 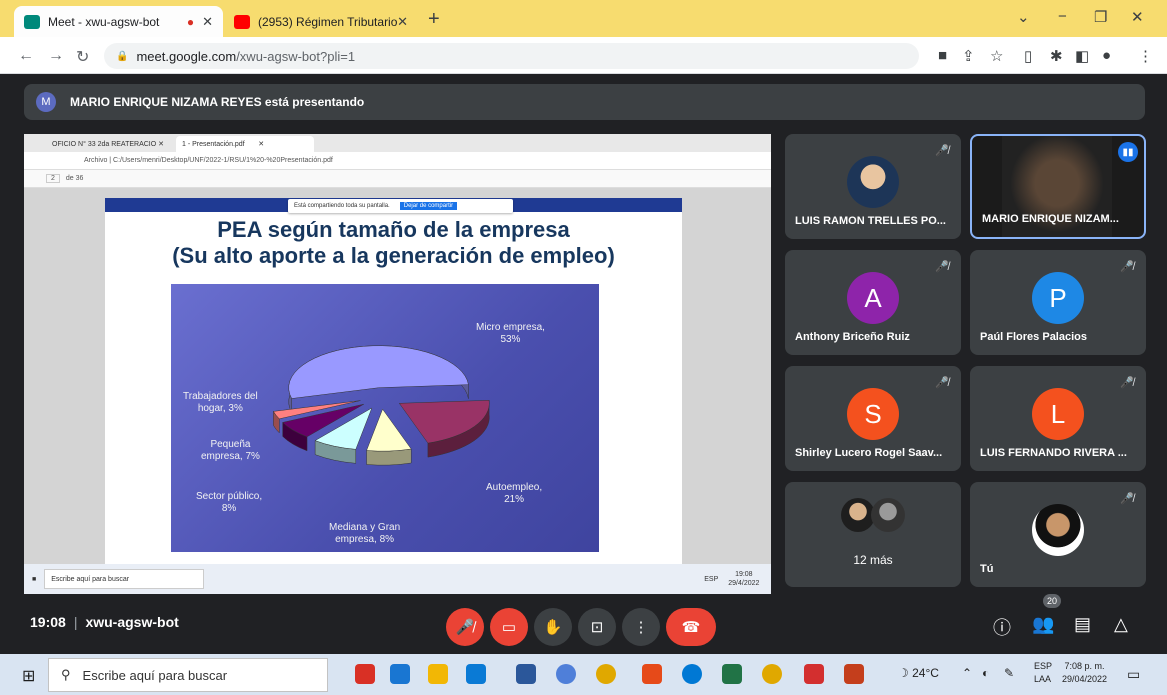 What do you see at coordinates (873, 298) in the screenshot?
I see `participant-avatar: A` at bounding box center [873, 298].